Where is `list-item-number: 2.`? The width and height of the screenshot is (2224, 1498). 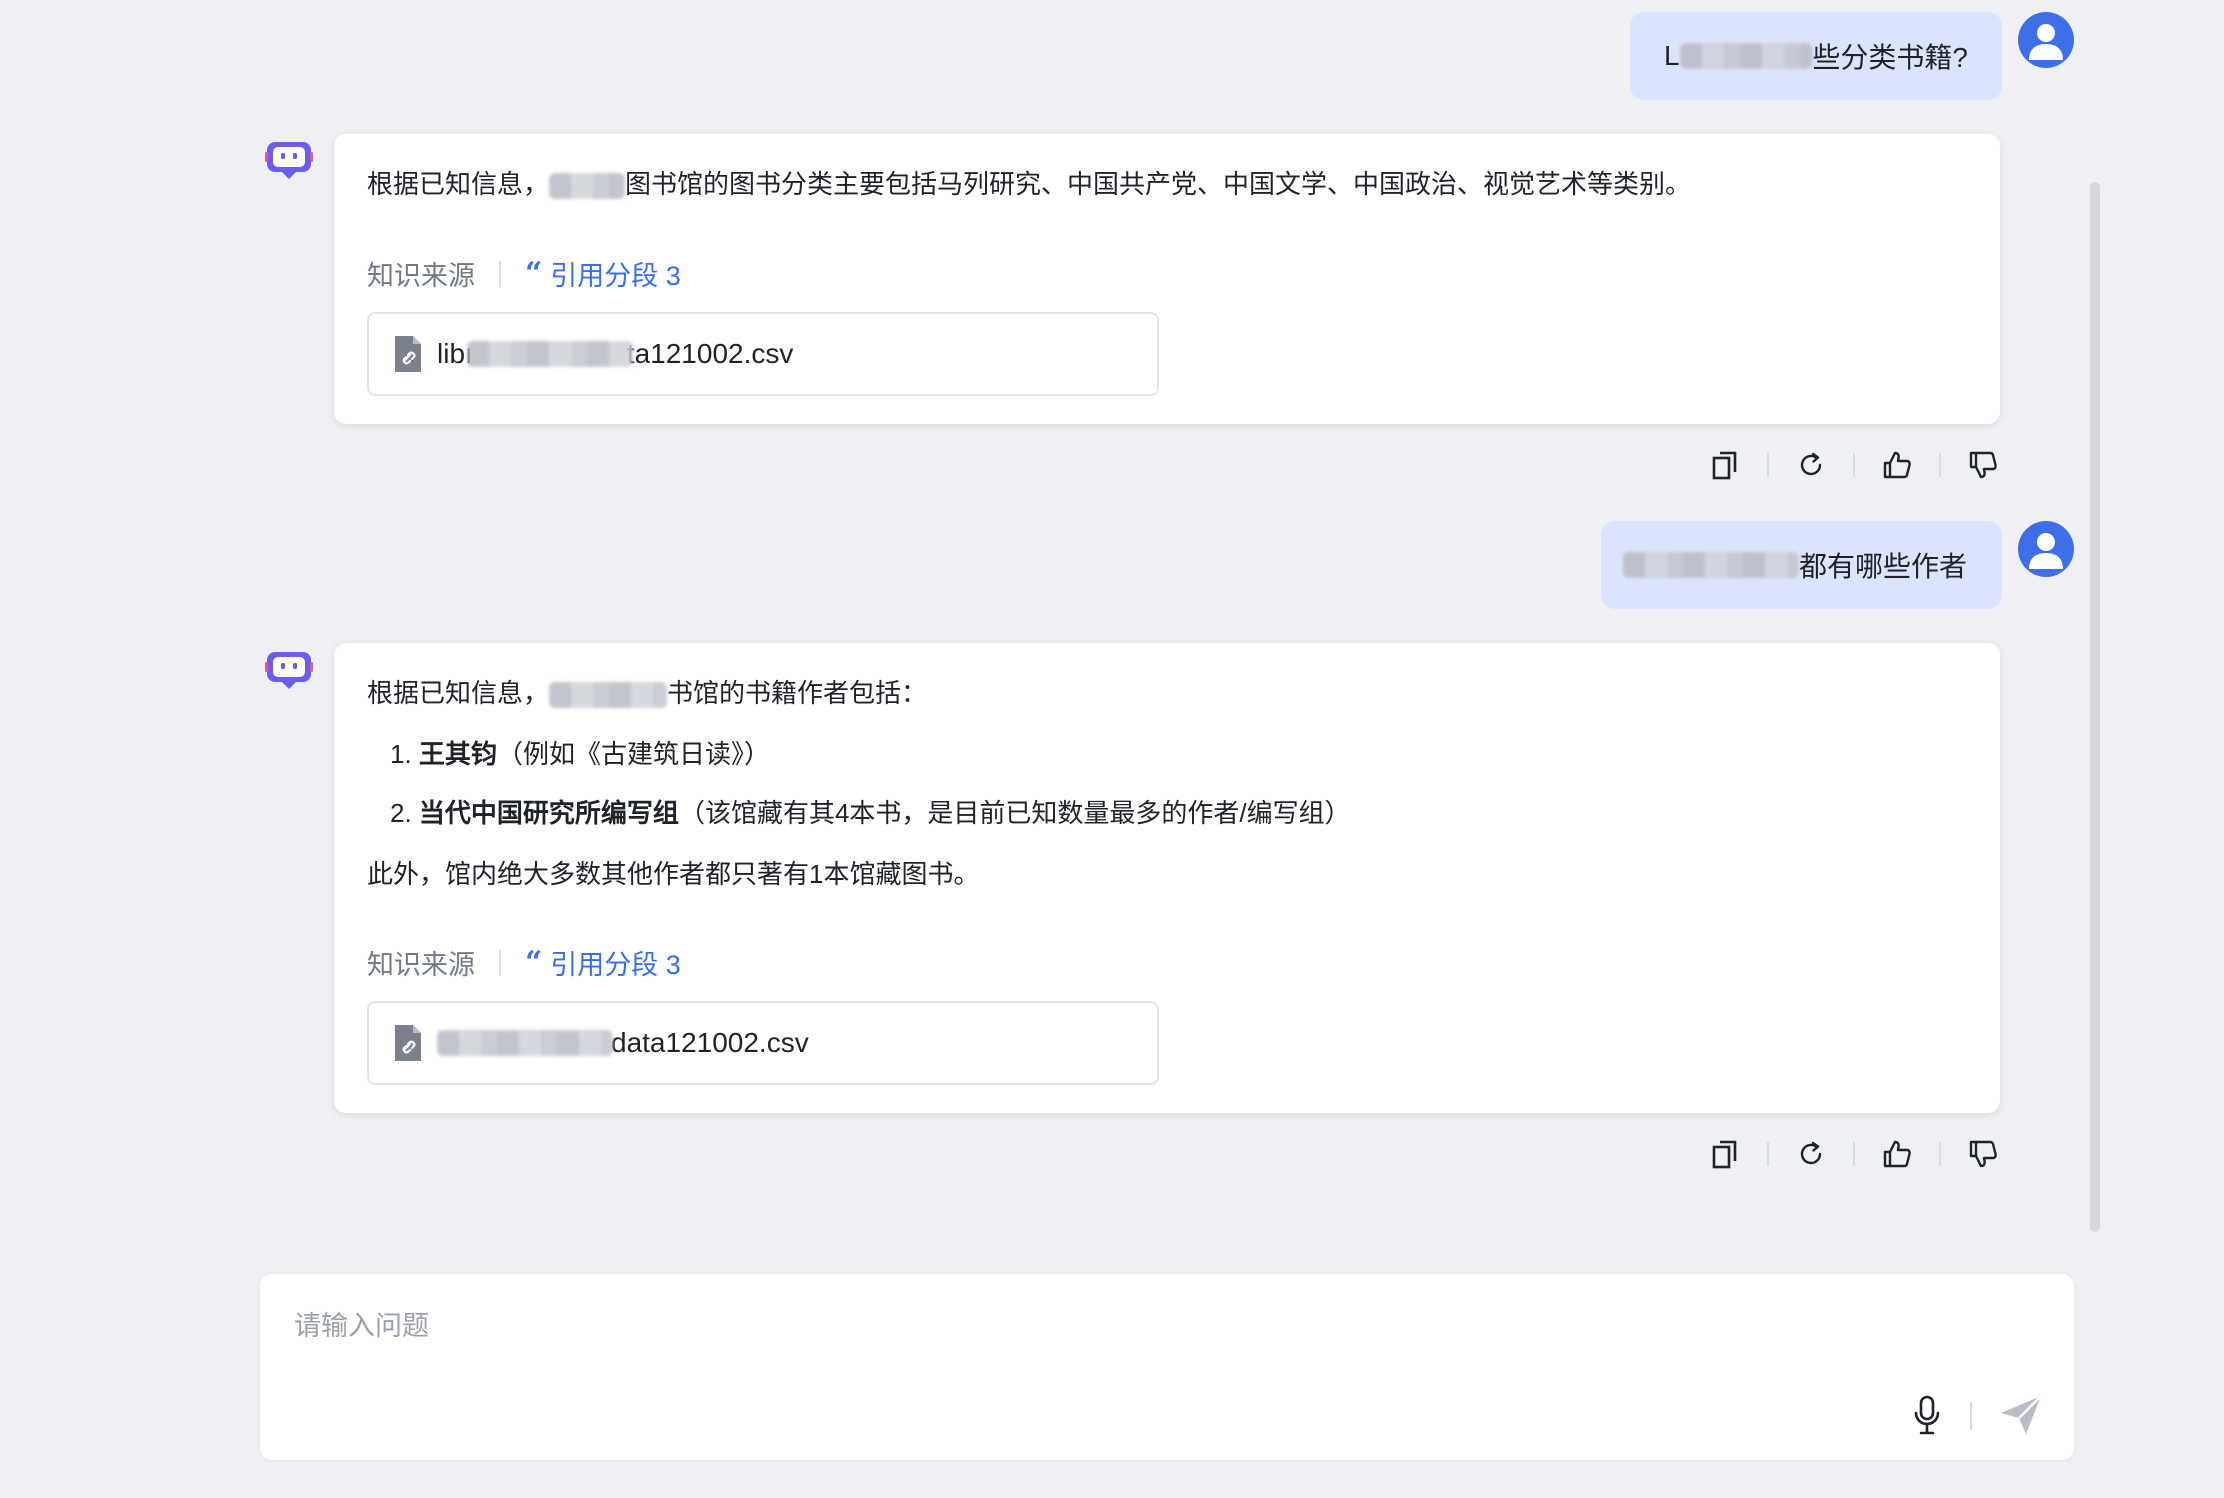 list-item-number: 2. is located at coordinates (401, 813).